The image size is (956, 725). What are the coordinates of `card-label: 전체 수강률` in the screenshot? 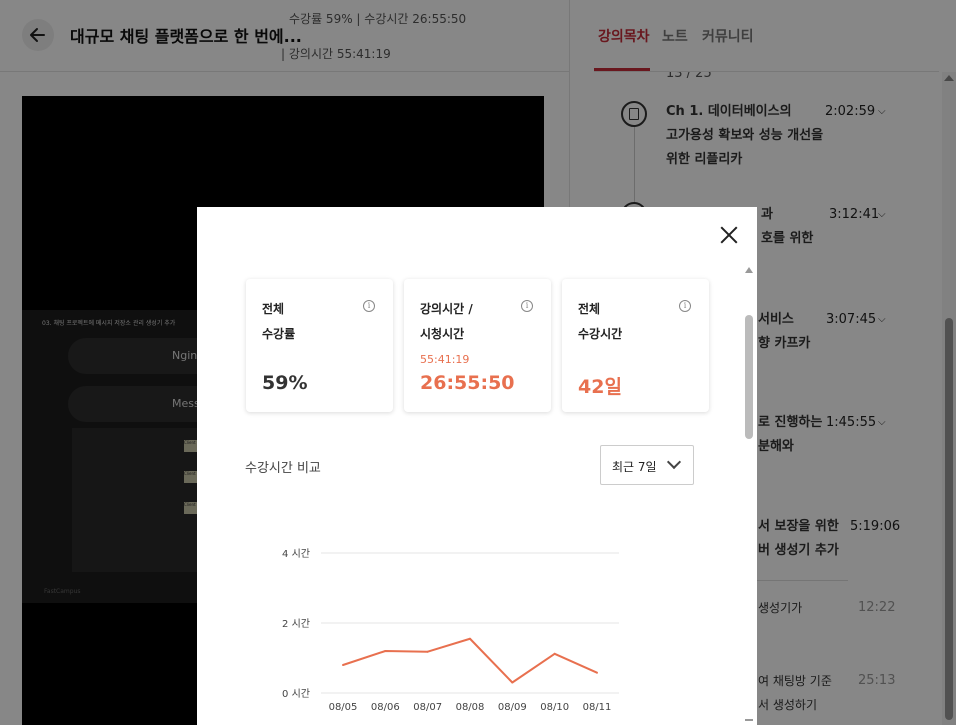 It's located at (279, 321).